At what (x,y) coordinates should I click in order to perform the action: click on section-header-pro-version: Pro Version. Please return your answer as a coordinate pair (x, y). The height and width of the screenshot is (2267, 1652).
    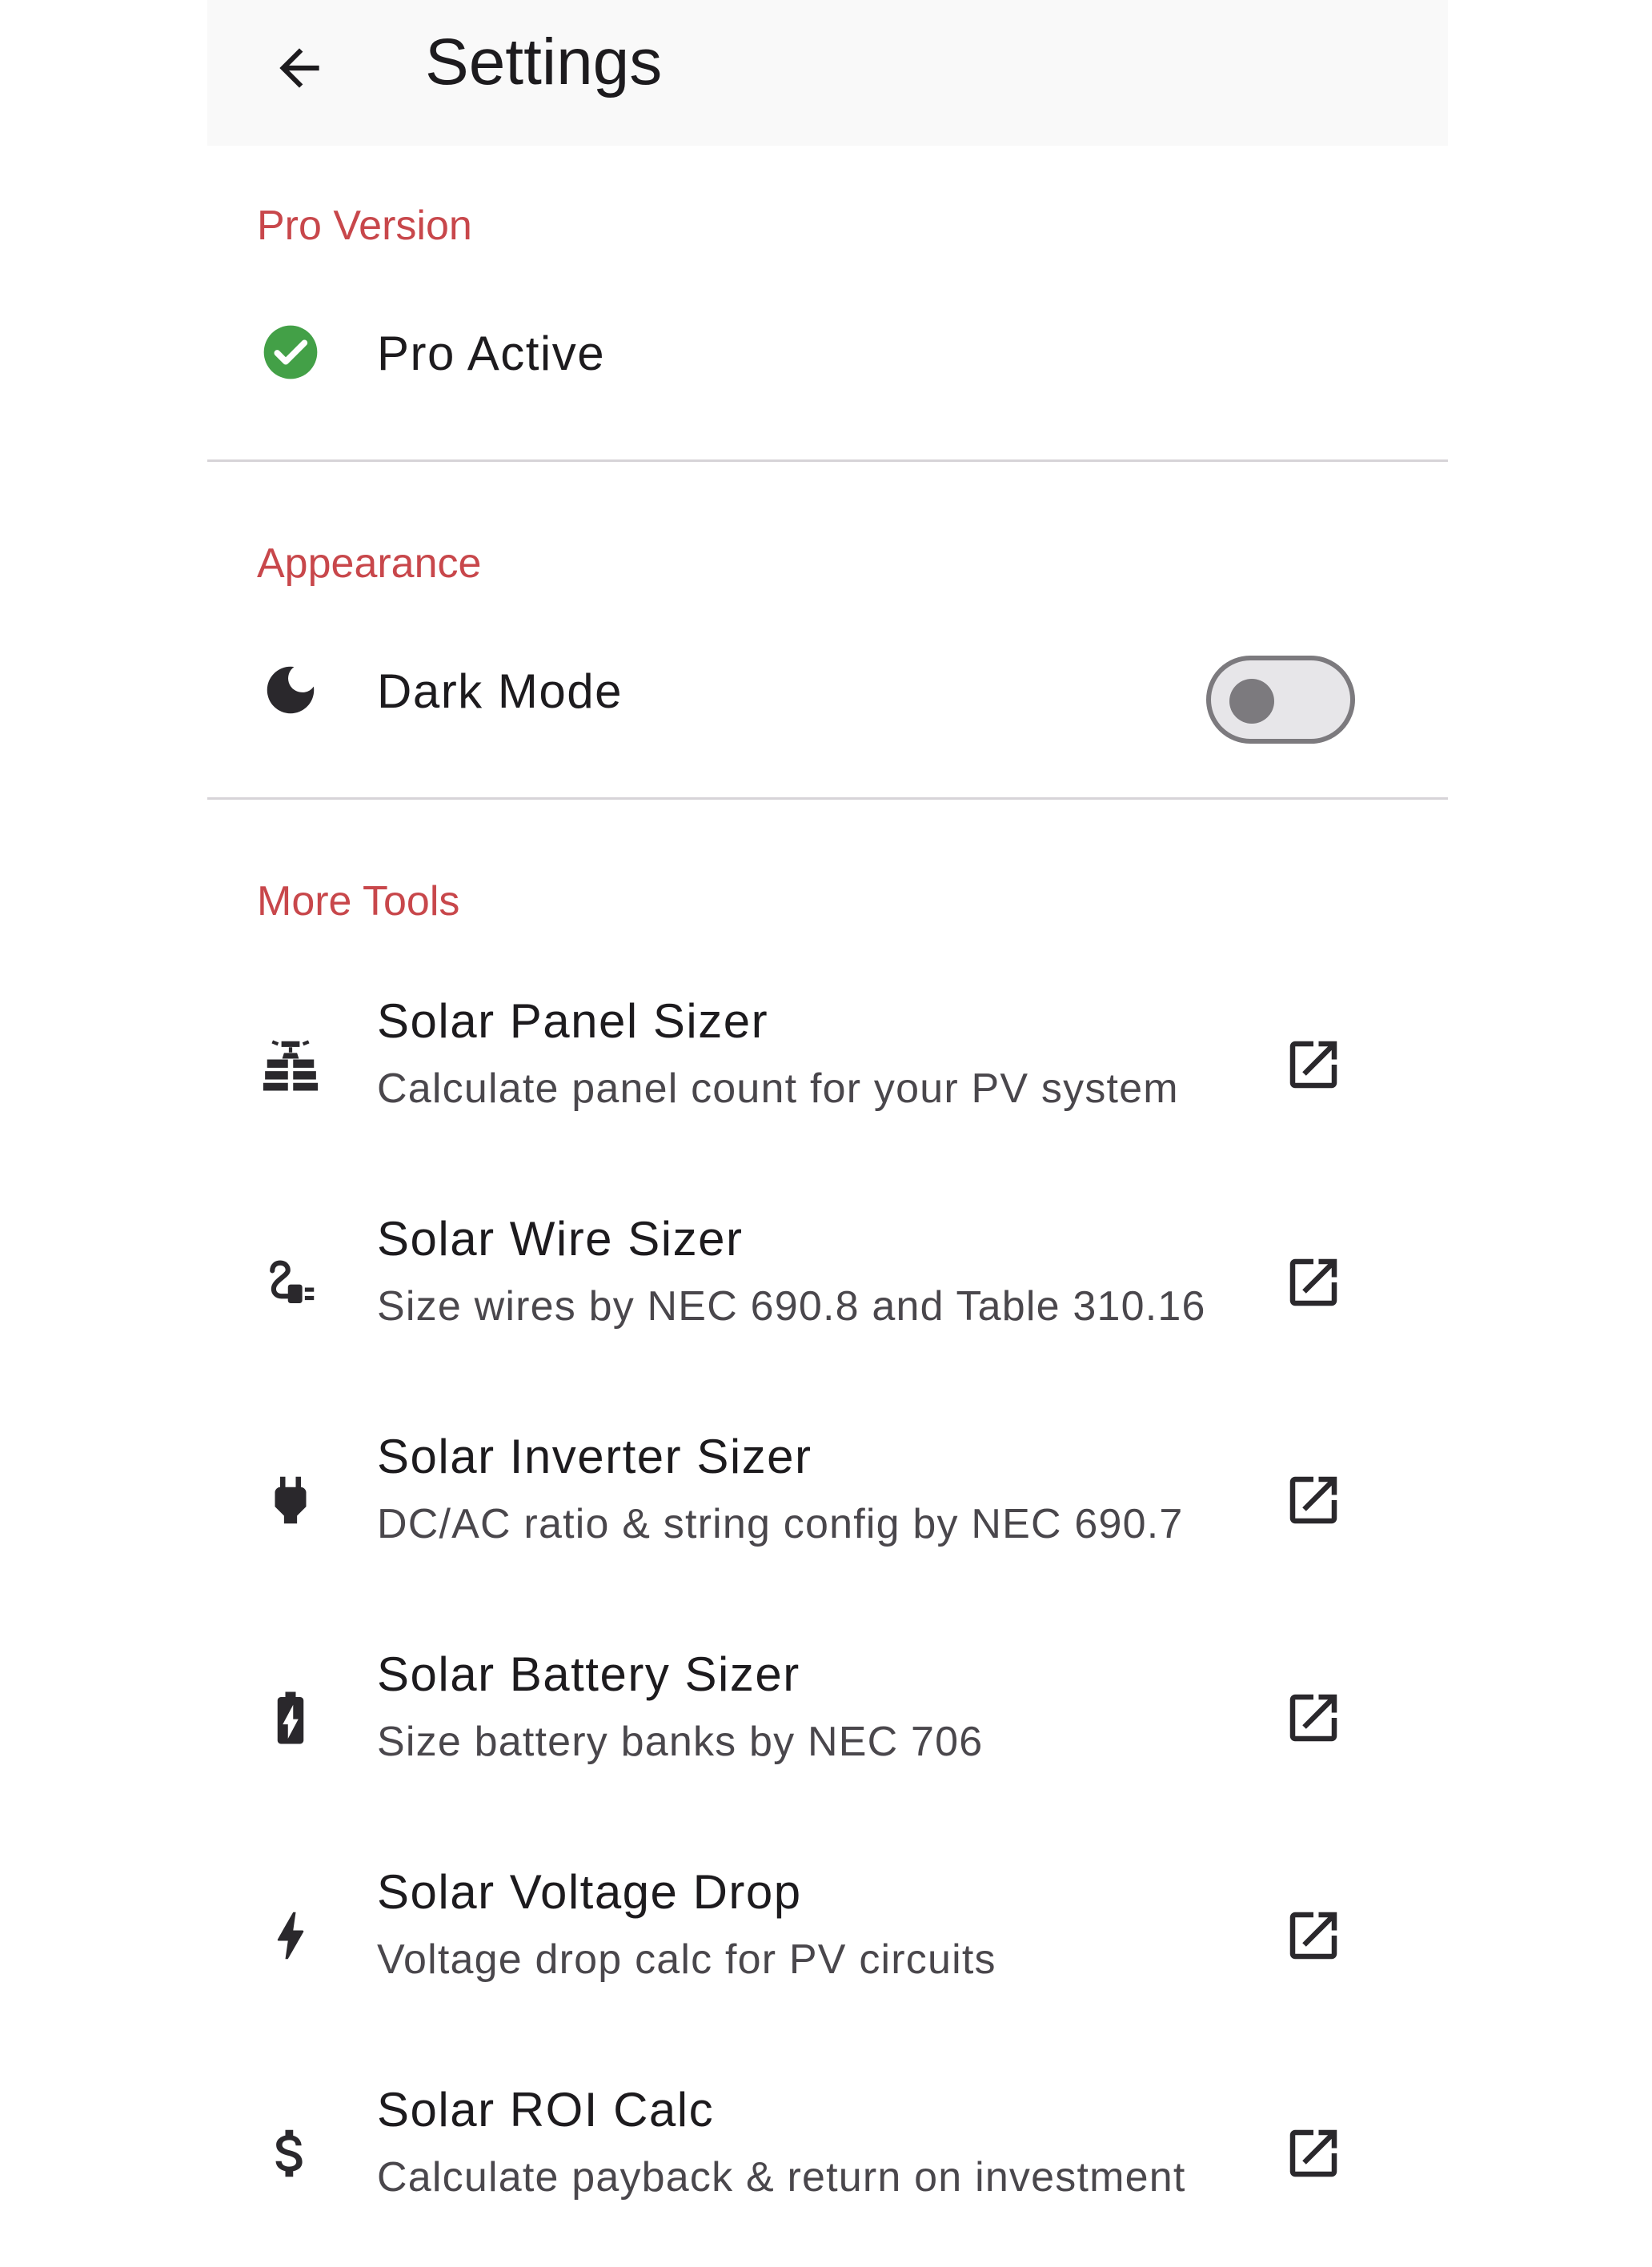
    Looking at the image, I should click on (364, 226).